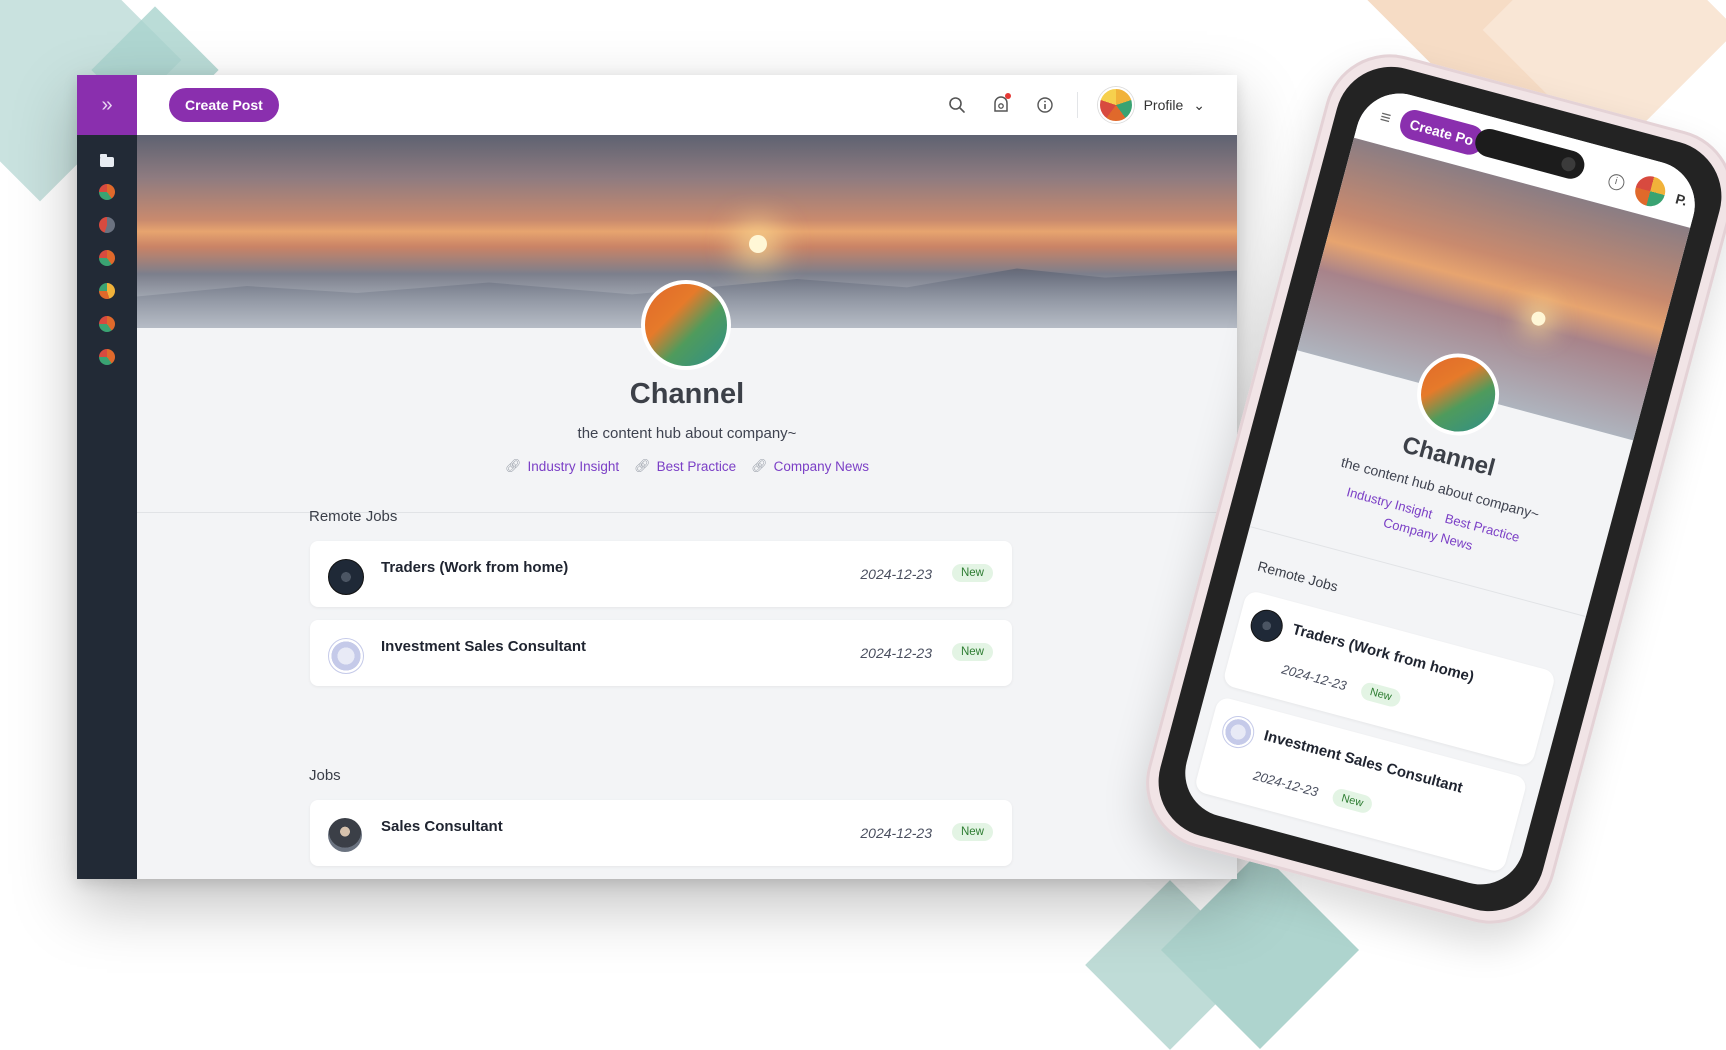 This screenshot has height=1050, width=1726. I want to click on link-label: Best Practice, so click(696, 466).